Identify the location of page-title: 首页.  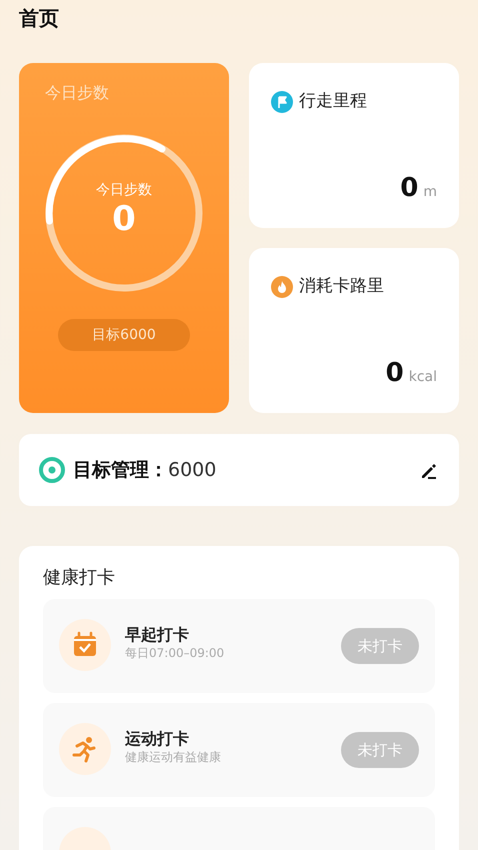
(39, 19).